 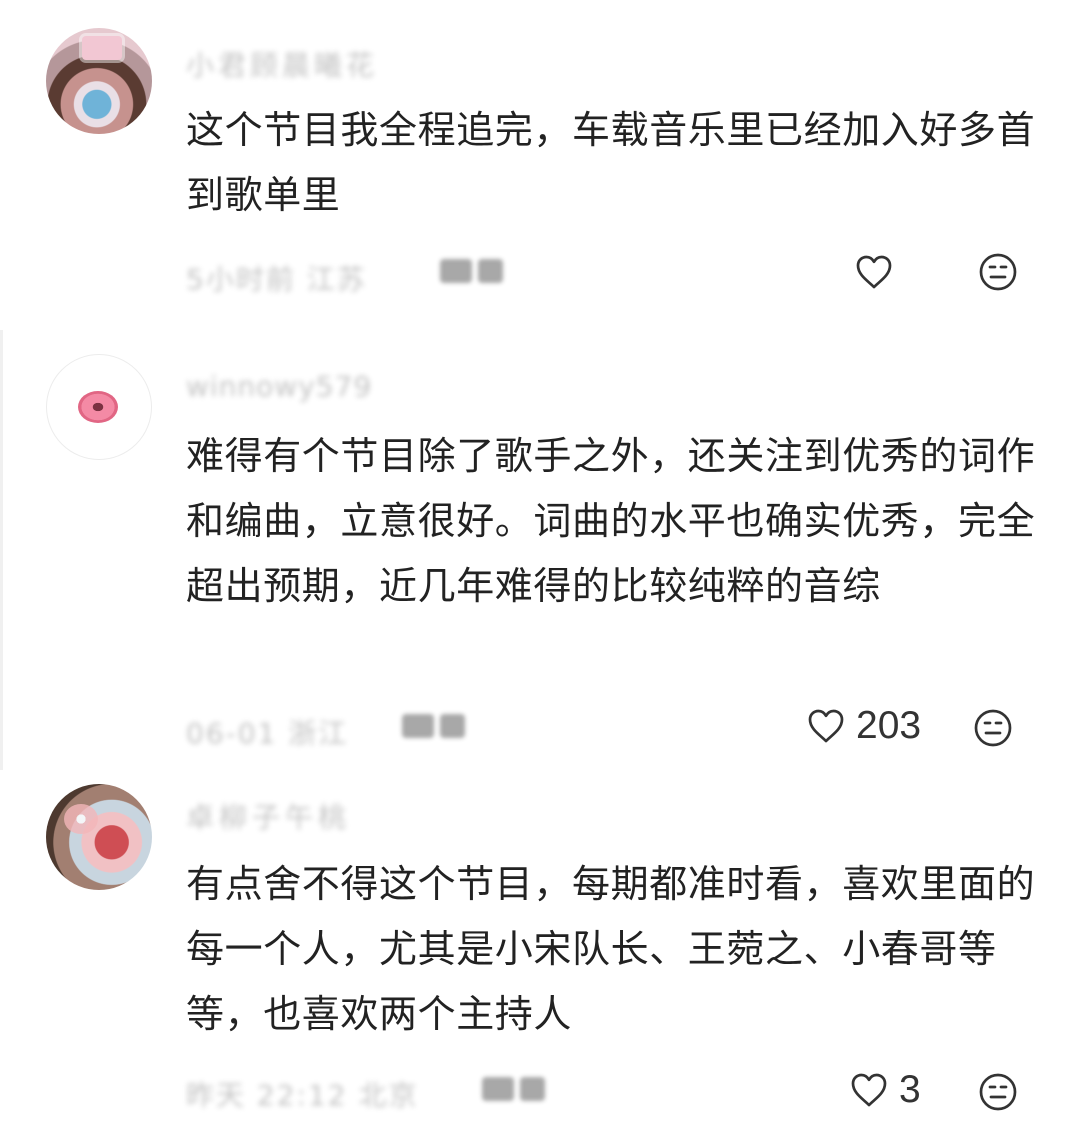 What do you see at coordinates (302, 1095) in the screenshot?
I see `comment-meta: 昨天 22:12 北京` at bounding box center [302, 1095].